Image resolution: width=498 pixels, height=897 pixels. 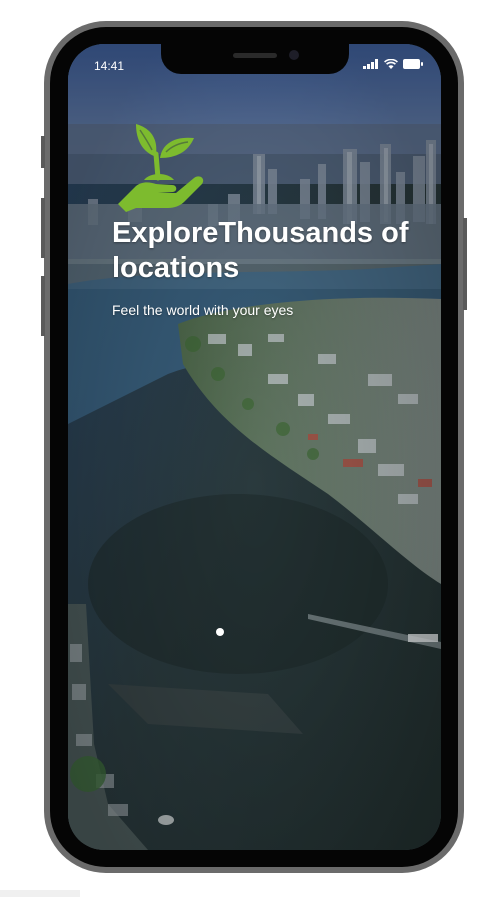 What do you see at coordinates (255, 59) in the screenshot?
I see `notch` at bounding box center [255, 59].